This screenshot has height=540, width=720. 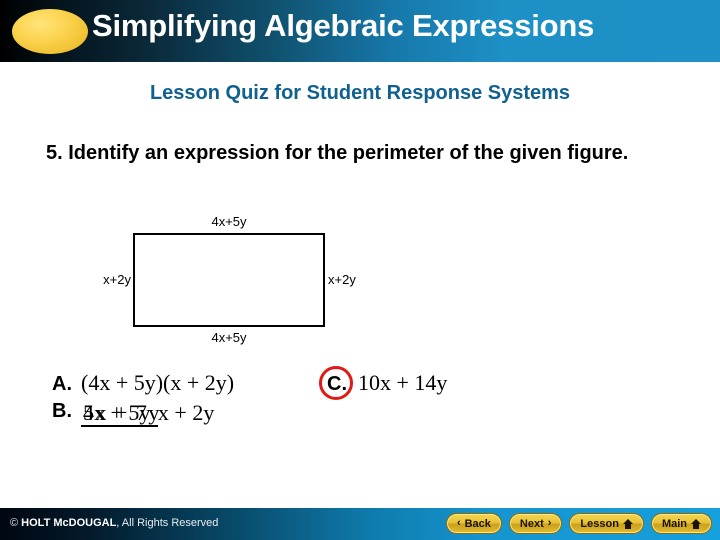 I want to click on decorative-ellipse-icon, so click(x=50, y=31).